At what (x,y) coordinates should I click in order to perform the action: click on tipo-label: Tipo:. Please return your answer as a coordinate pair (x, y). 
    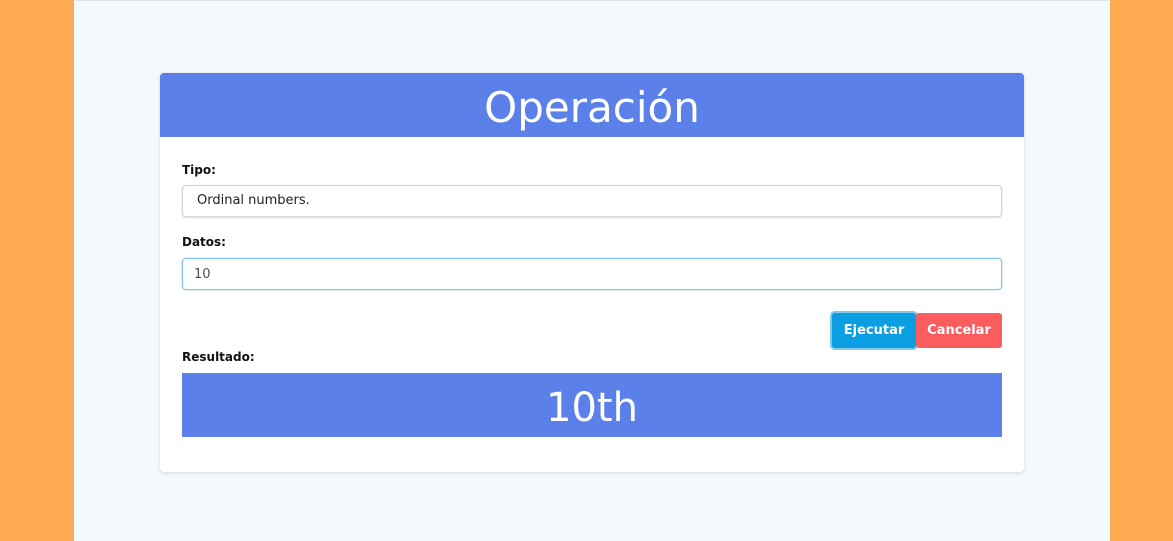
    Looking at the image, I should click on (199, 170).